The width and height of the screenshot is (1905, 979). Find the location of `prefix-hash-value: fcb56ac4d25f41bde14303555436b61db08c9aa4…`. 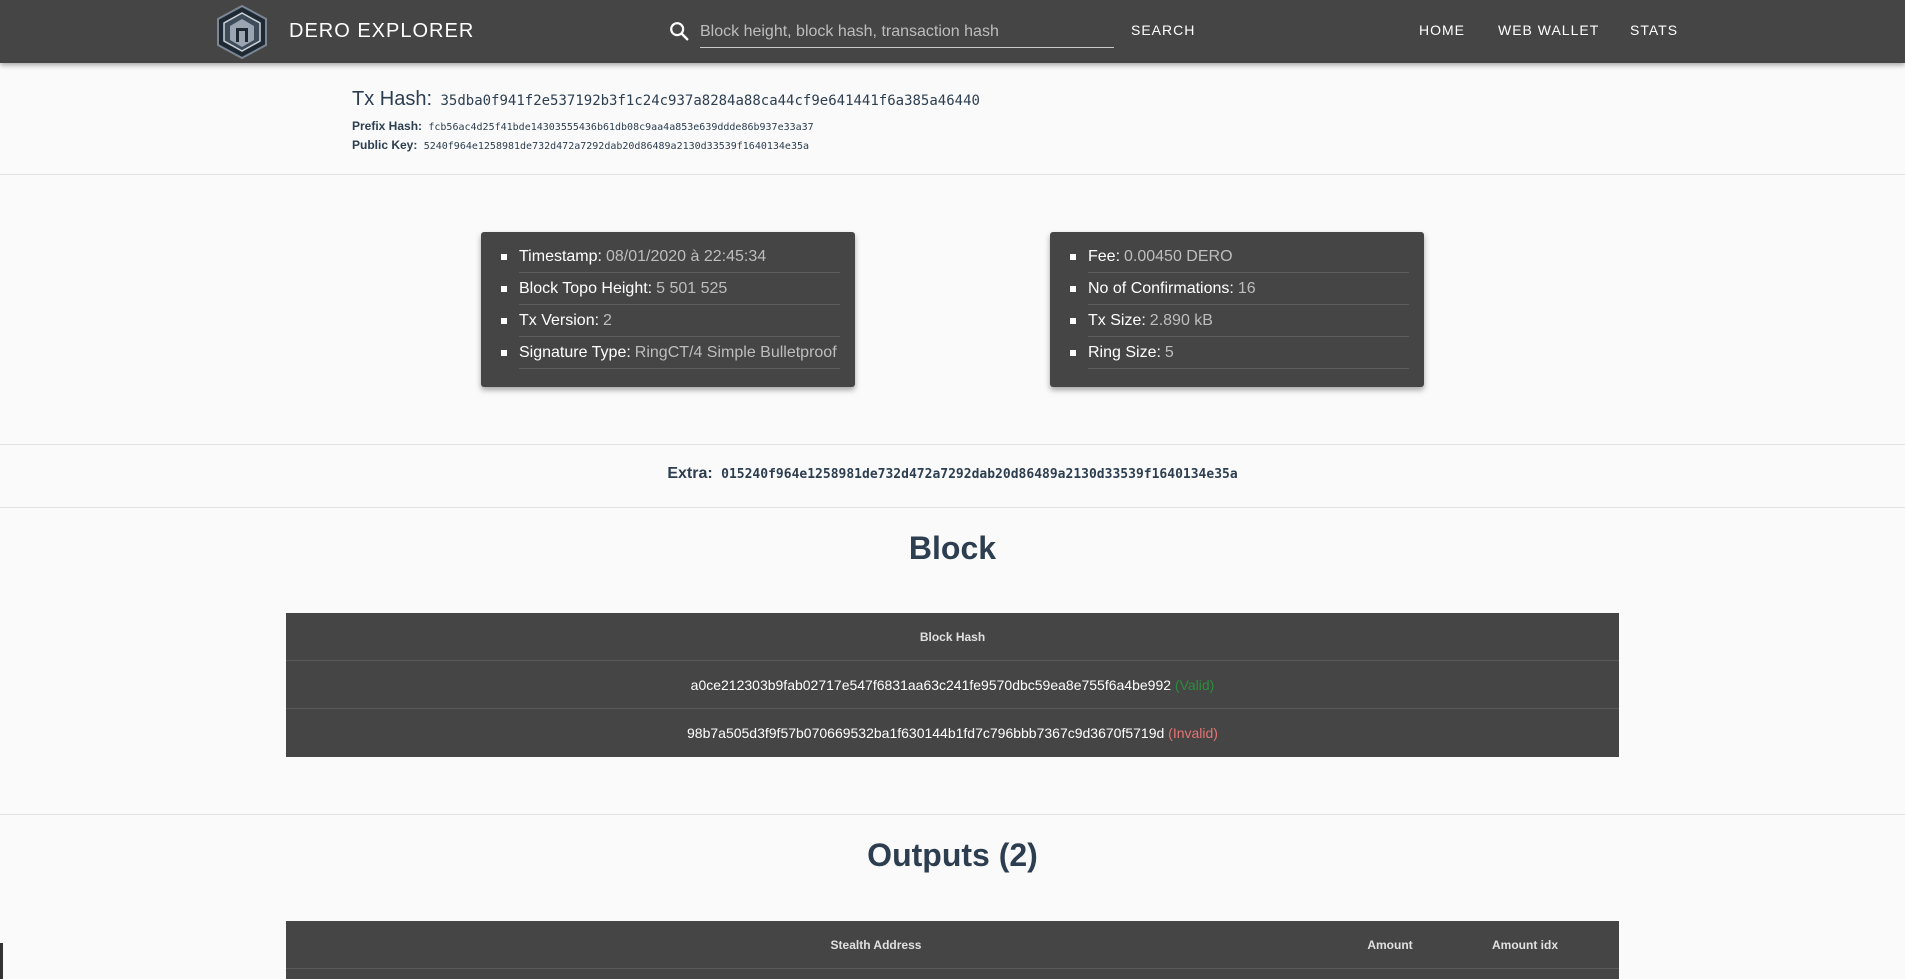

prefix-hash-value: fcb56ac4d25f41bde14303555436b61db08c9aa4… is located at coordinates (621, 127).